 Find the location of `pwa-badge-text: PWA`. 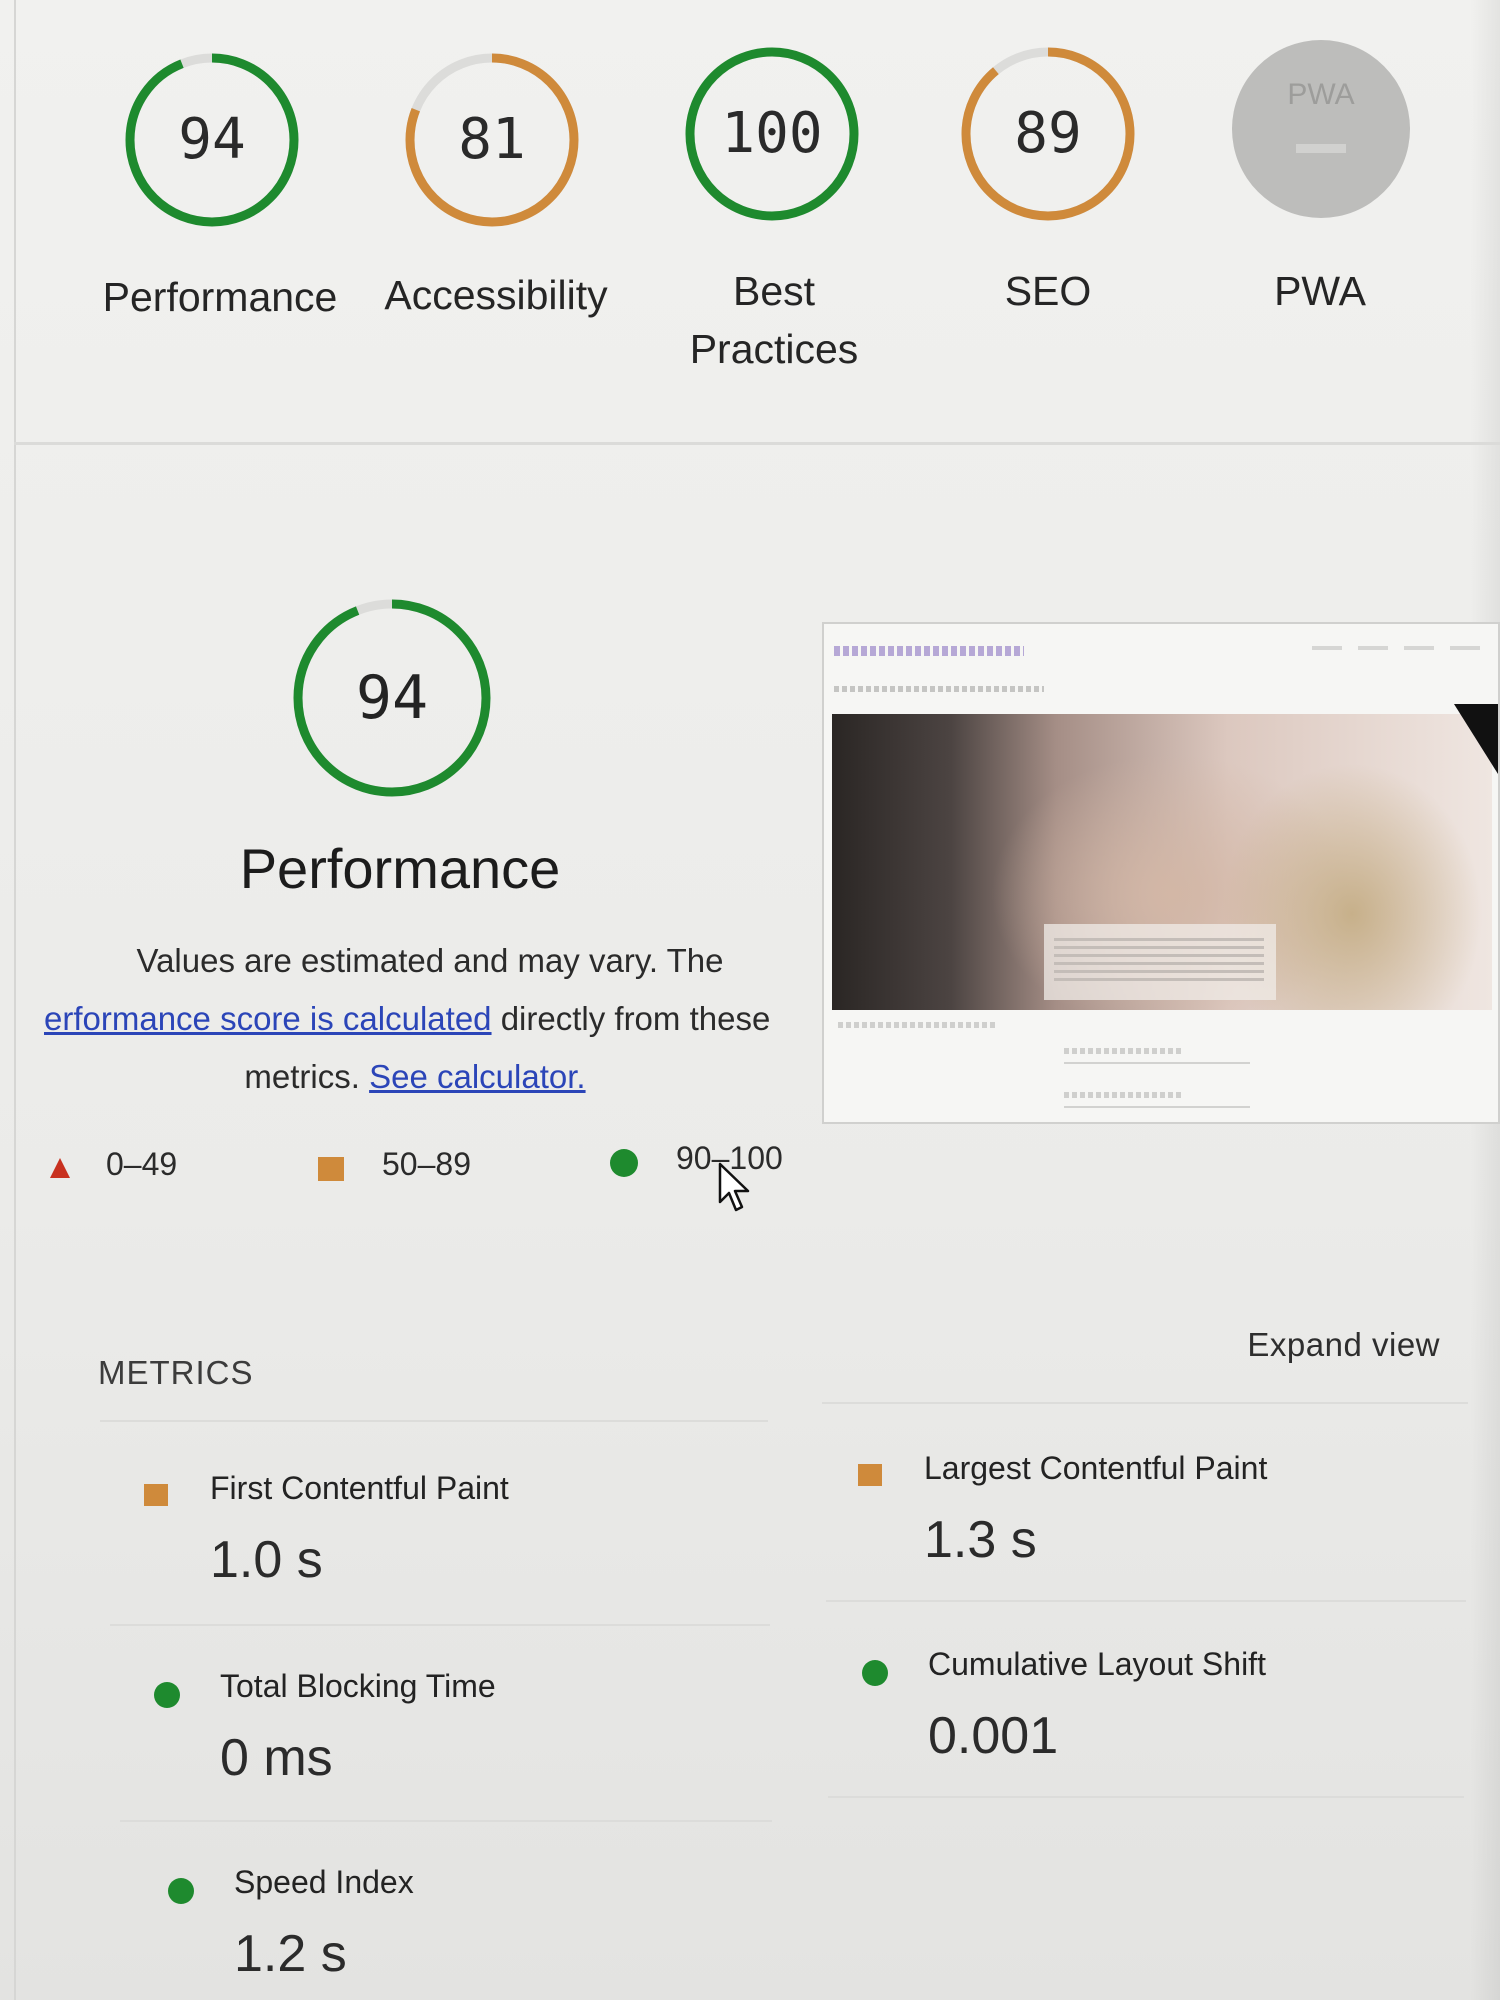

pwa-badge-text: PWA is located at coordinates (1321, 94).